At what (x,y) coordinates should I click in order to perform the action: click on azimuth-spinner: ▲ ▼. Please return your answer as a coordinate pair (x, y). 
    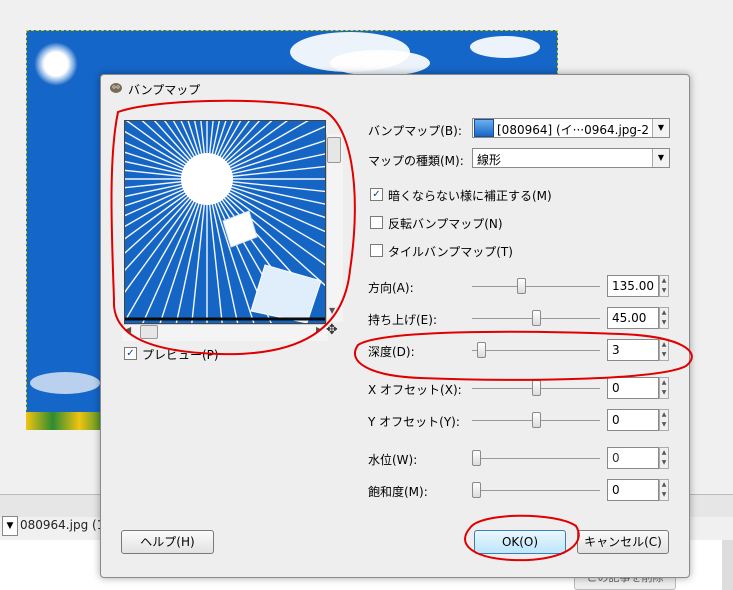
    Looking at the image, I should click on (664, 286).